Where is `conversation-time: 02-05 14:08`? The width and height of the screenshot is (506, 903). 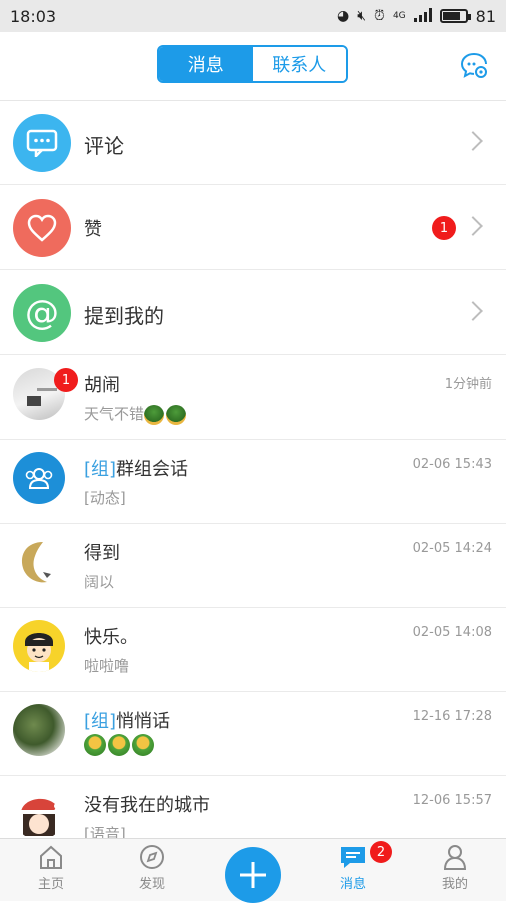 conversation-time: 02-05 14:08 is located at coordinates (452, 632).